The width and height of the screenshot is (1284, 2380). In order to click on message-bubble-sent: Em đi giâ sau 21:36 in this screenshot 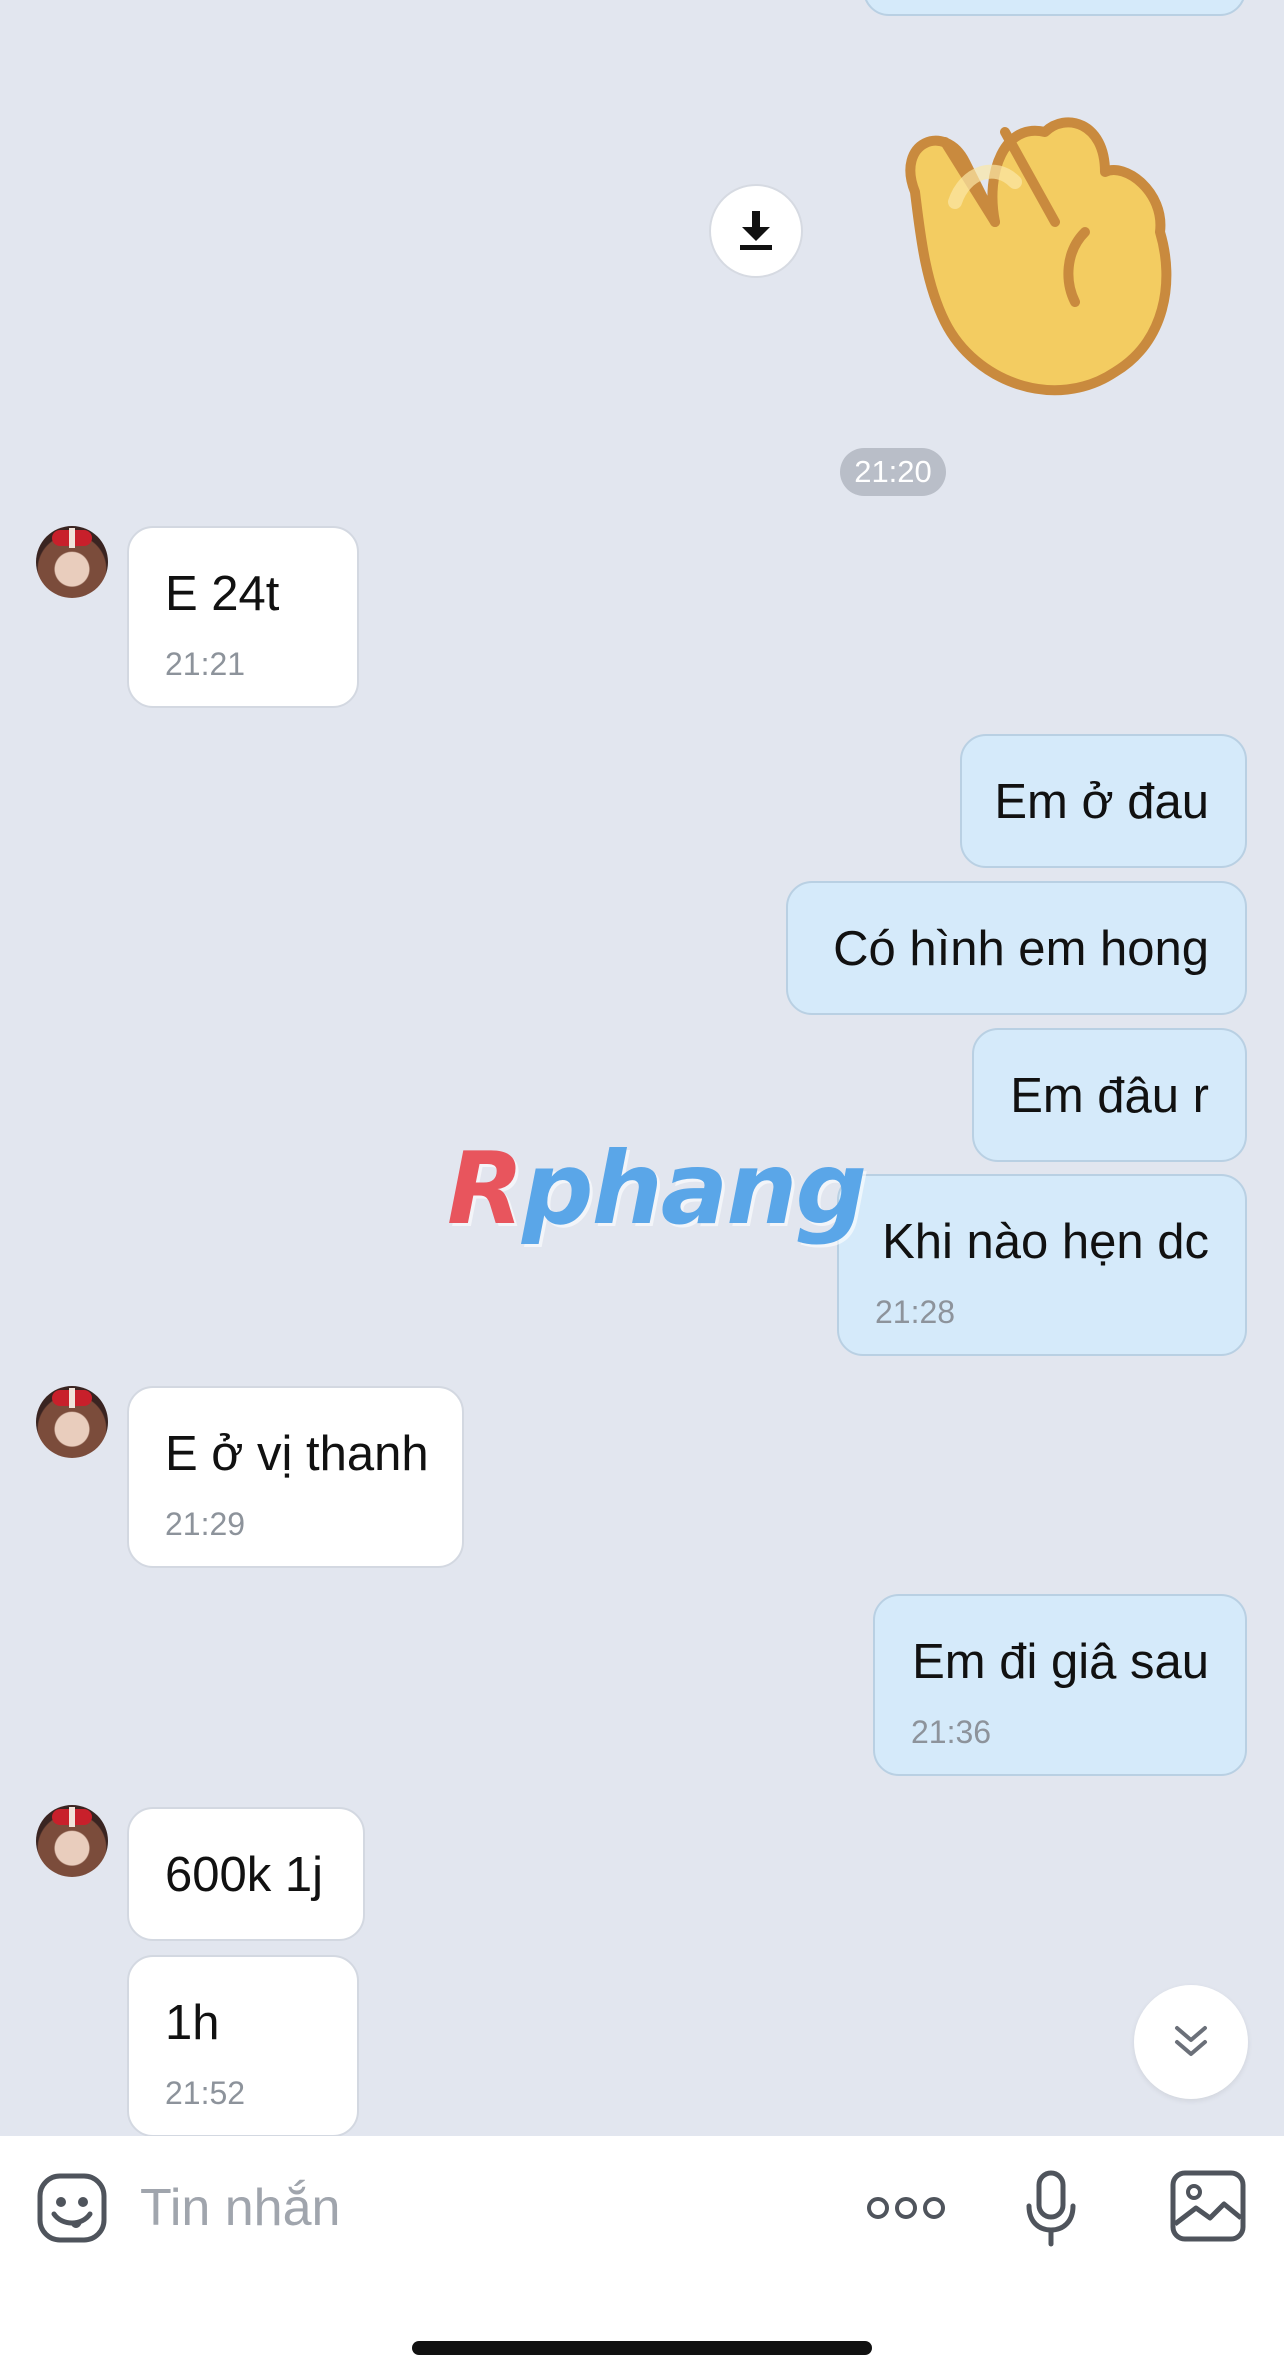, I will do `click(1060, 1685)`.